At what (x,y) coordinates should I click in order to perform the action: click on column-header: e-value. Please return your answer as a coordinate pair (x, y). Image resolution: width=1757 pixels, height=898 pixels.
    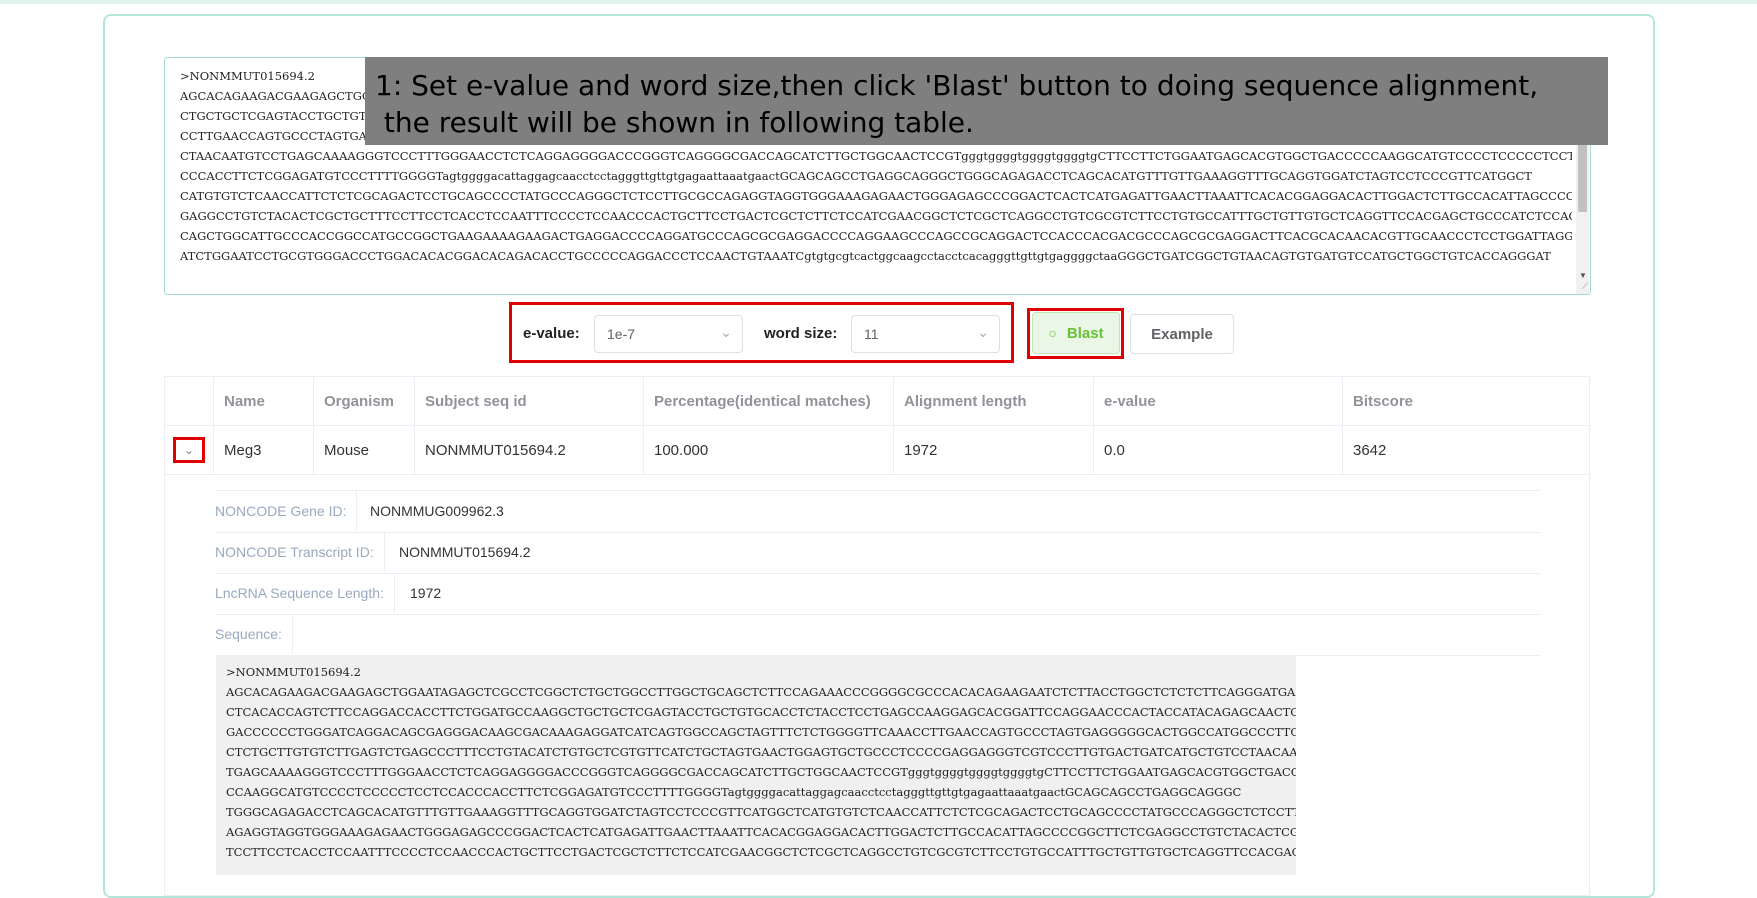
    Looking at the image, I should click on (1218, 401).